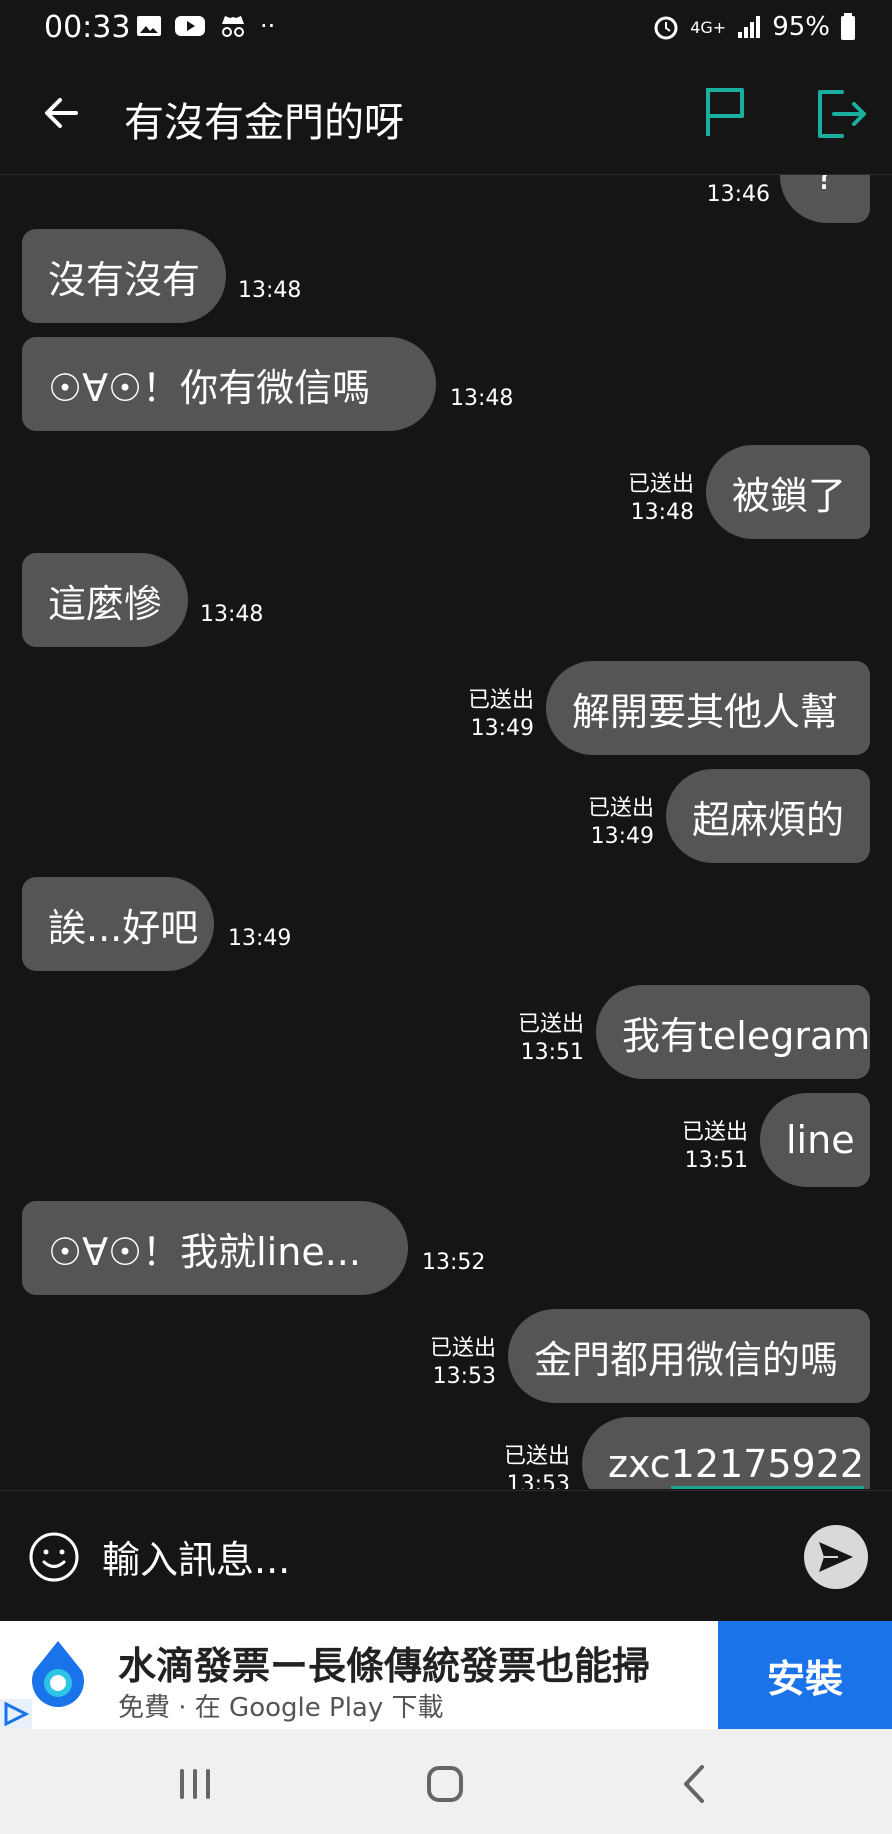  I want to click on message-meta: 13:46, so click(738, 195).